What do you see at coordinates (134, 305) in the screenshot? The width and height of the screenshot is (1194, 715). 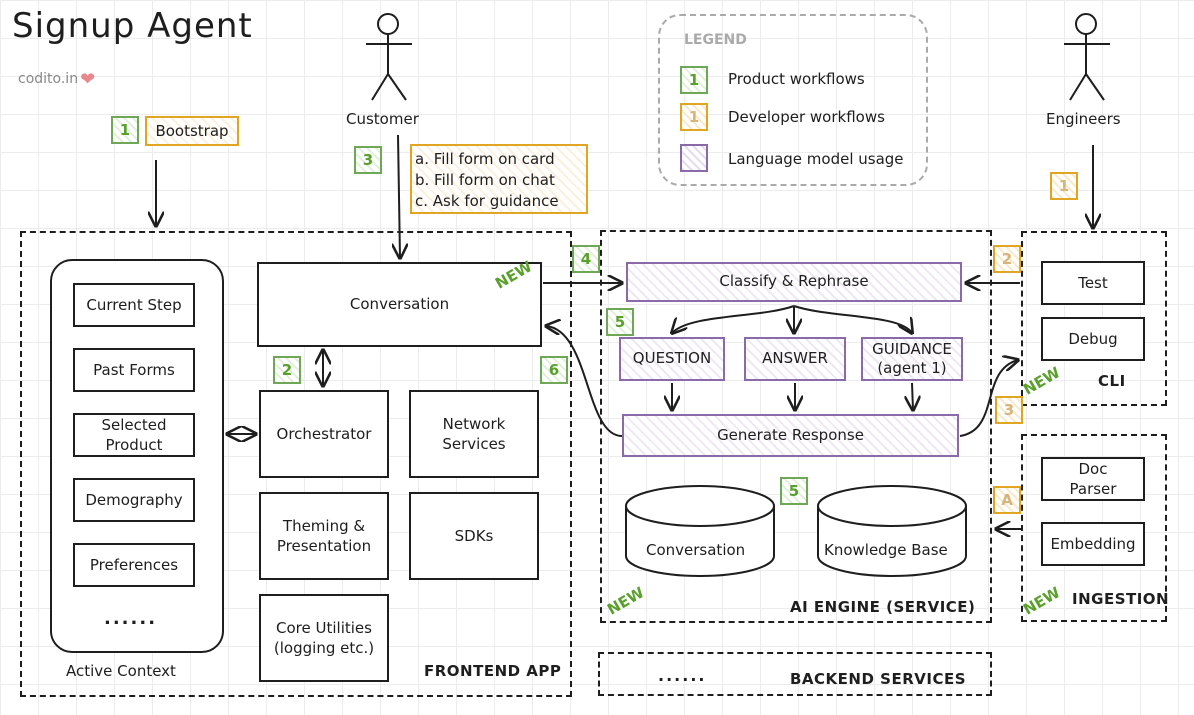 I see `context-item-current-step: Current Step` at bounding box center [134, 305].